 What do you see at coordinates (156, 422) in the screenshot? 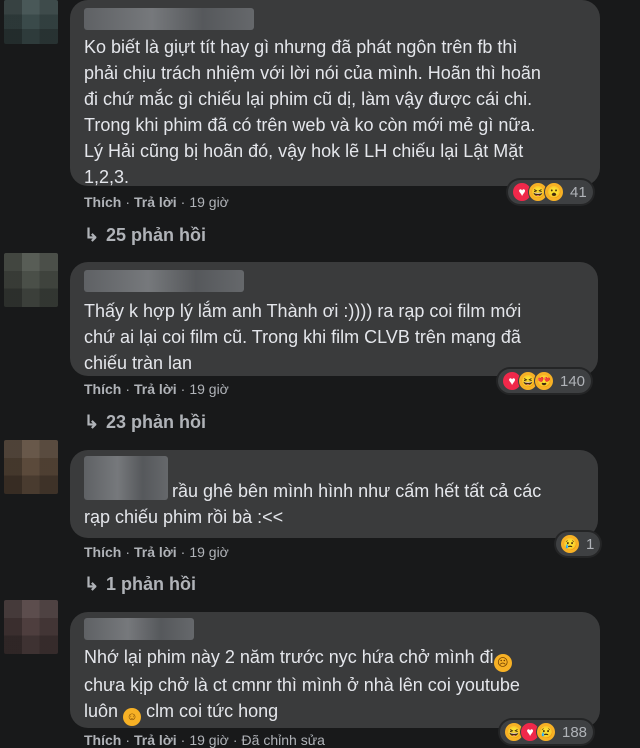
I see `replies-count-label: 23 phản hồi` at bounding box center [156, 422].